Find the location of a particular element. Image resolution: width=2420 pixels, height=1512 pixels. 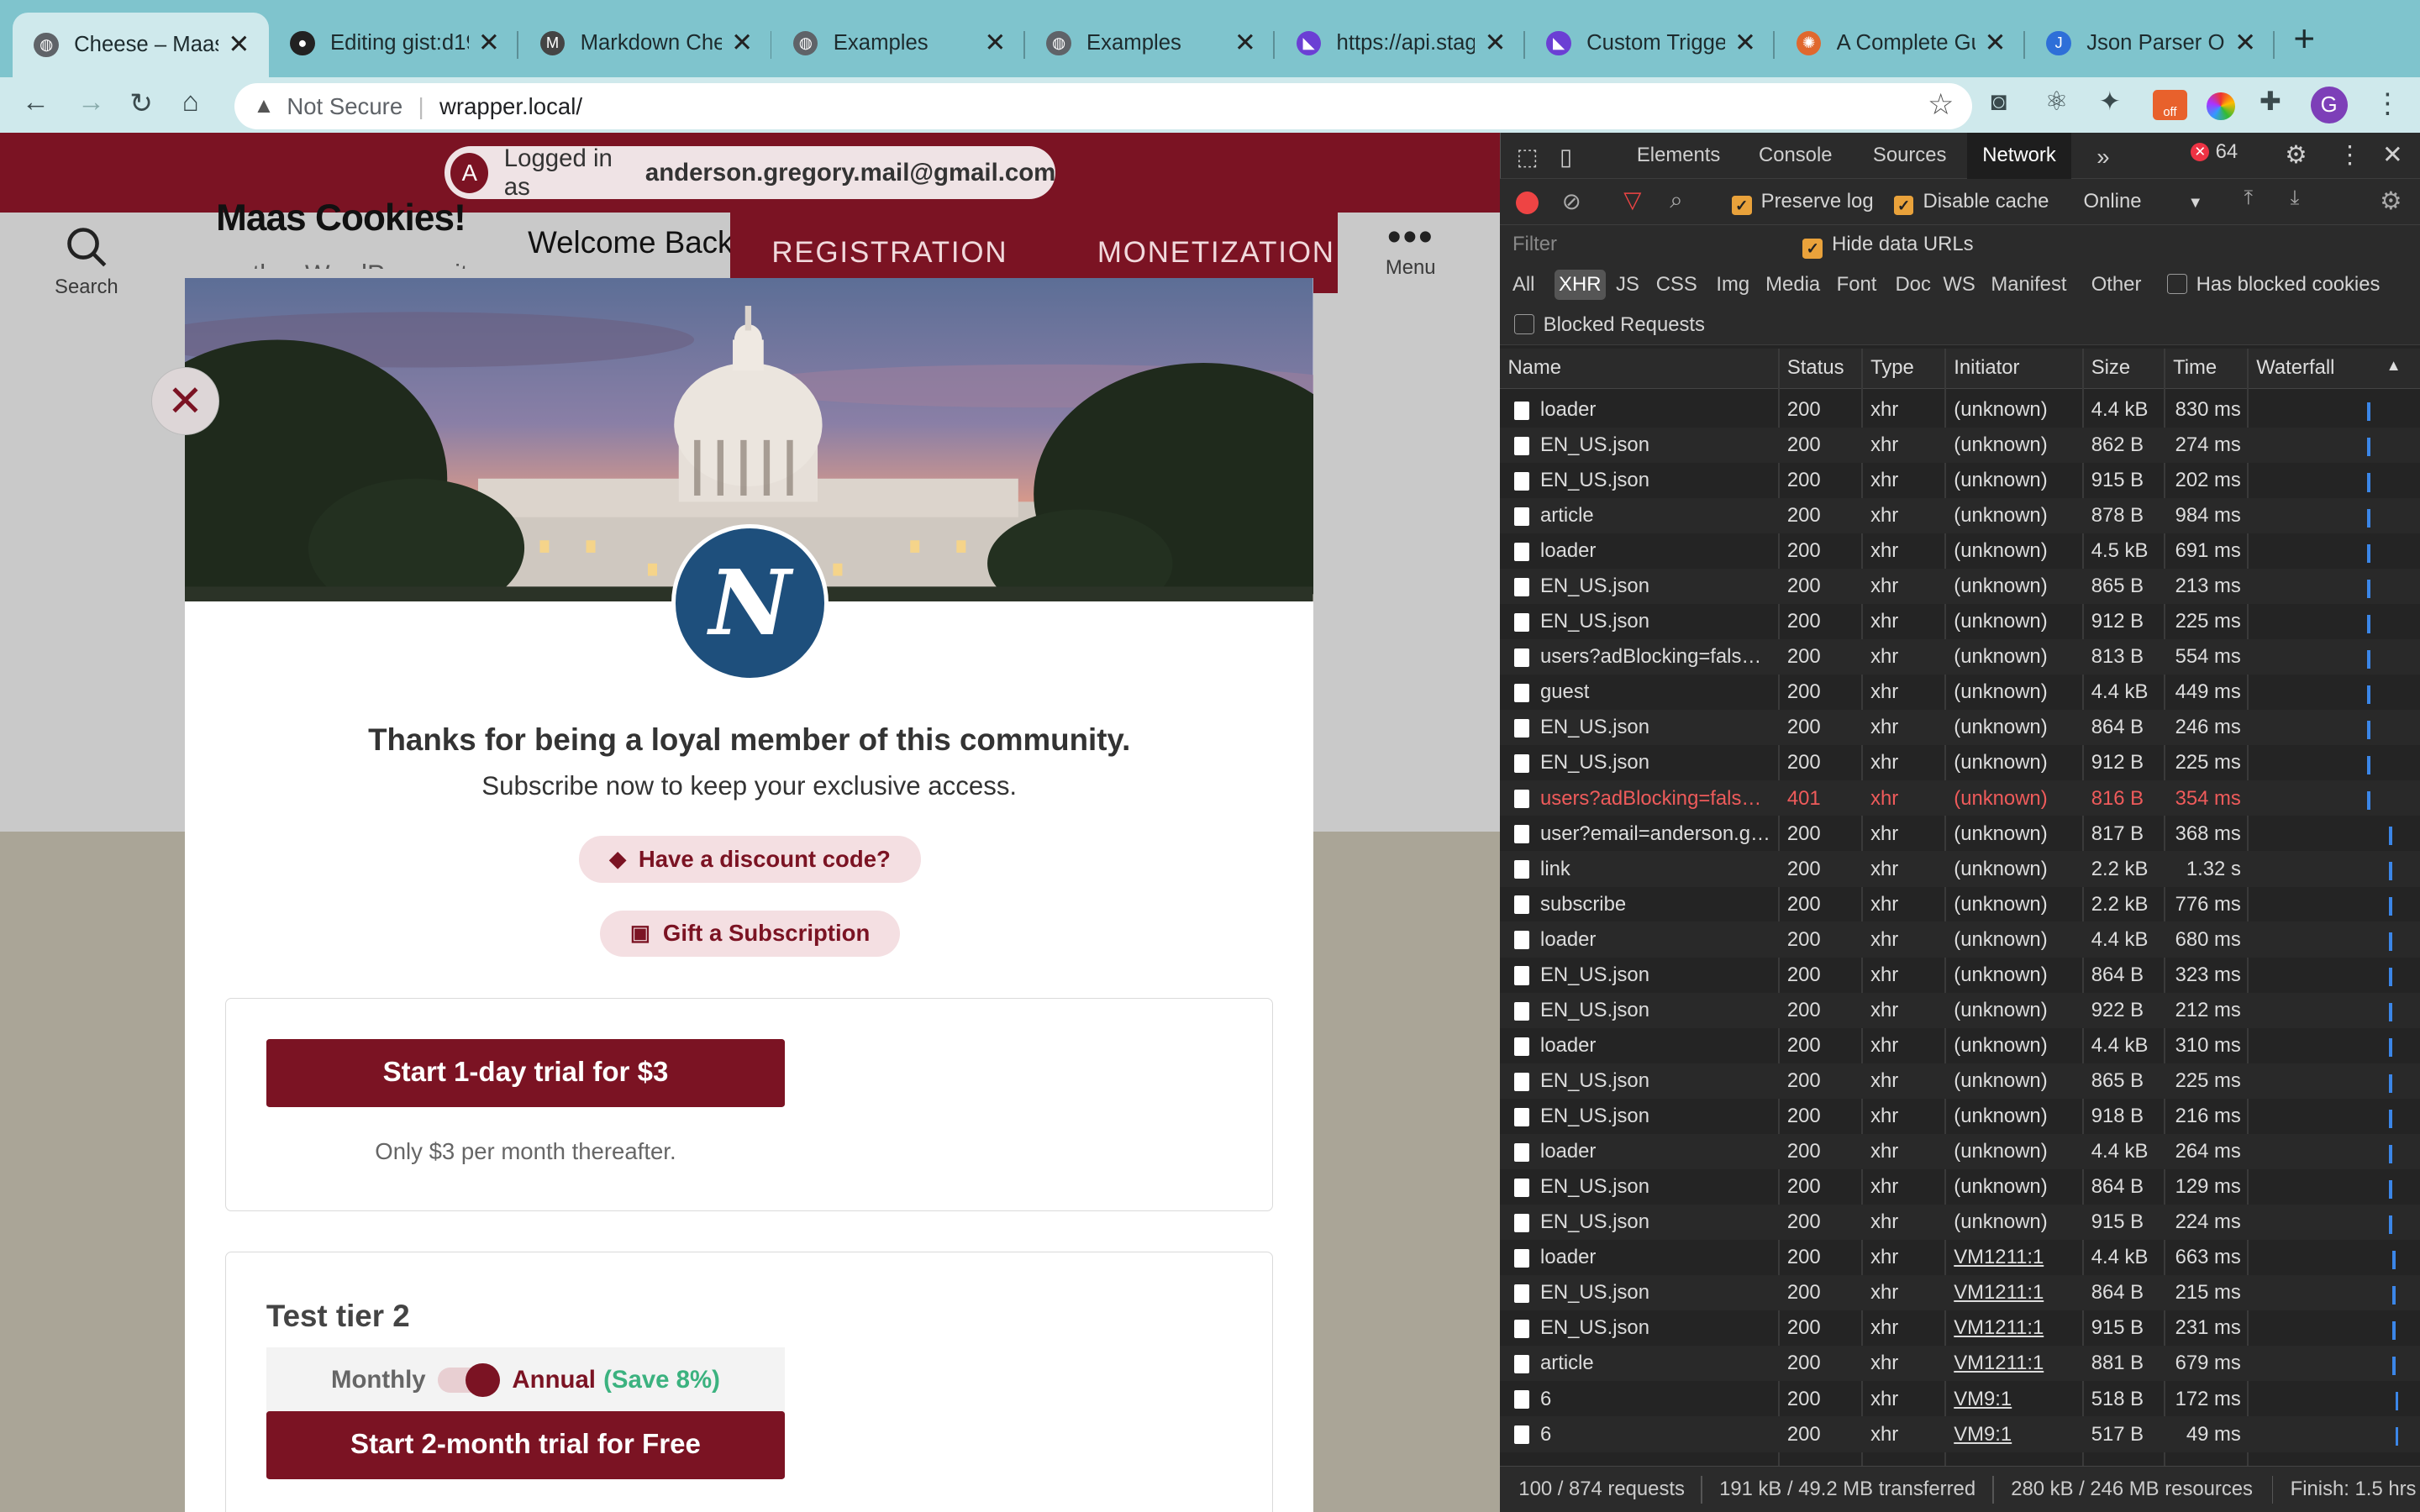

table-row: loader 200 xhr (unknown) 4.4 kB 680 ms is located at coordinates (1960, 939).